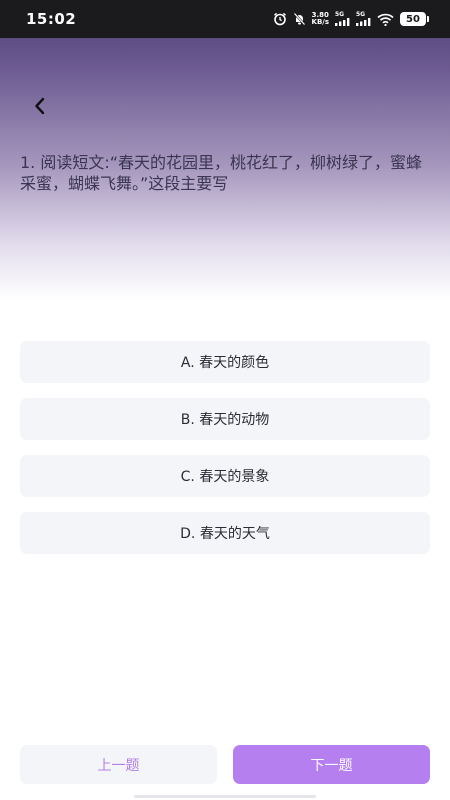  Describe the element at coordinates (331, 764) in the screenshot. I see `next-question-button: 下一题` at that location.